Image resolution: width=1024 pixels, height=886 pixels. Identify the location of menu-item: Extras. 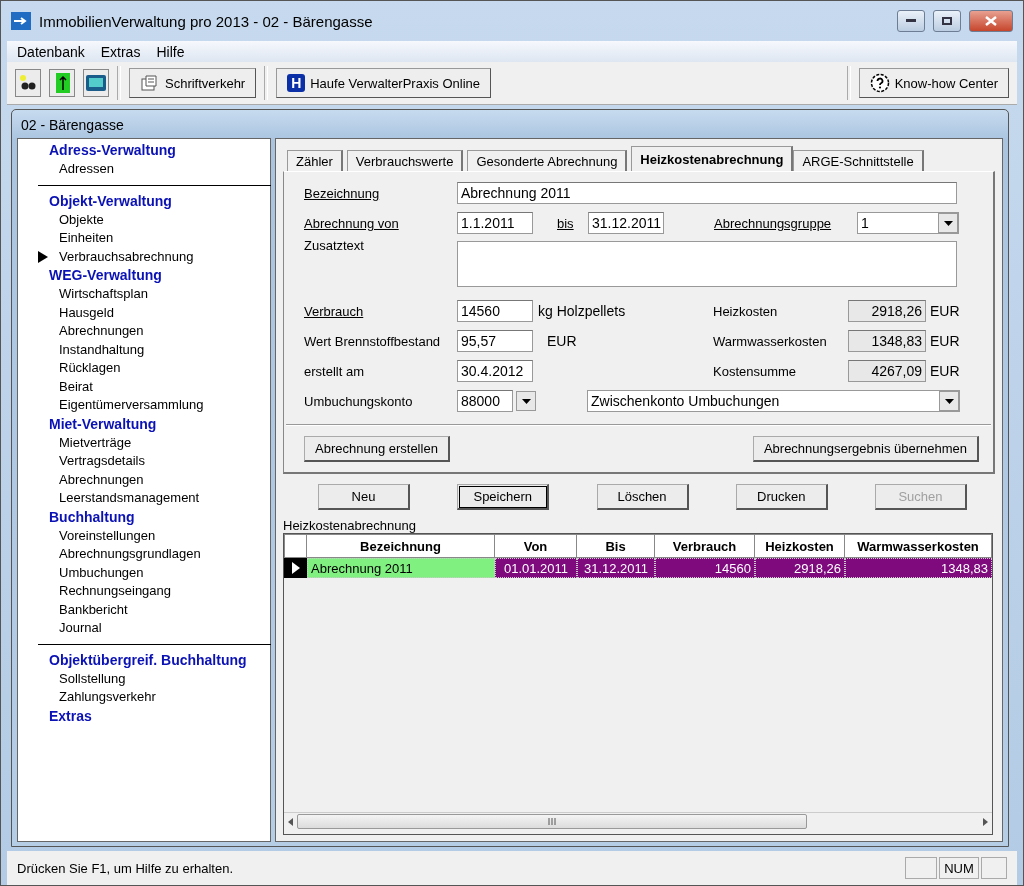
(120, 51).